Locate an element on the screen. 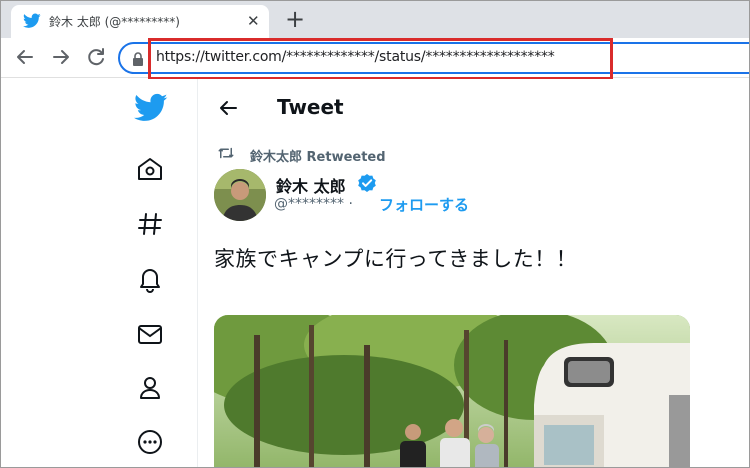 The width and height of the screenshot is (750, 468). tweet-text: 家族でキャンプに行ってきました！！ is located at coordinates (396, 259).